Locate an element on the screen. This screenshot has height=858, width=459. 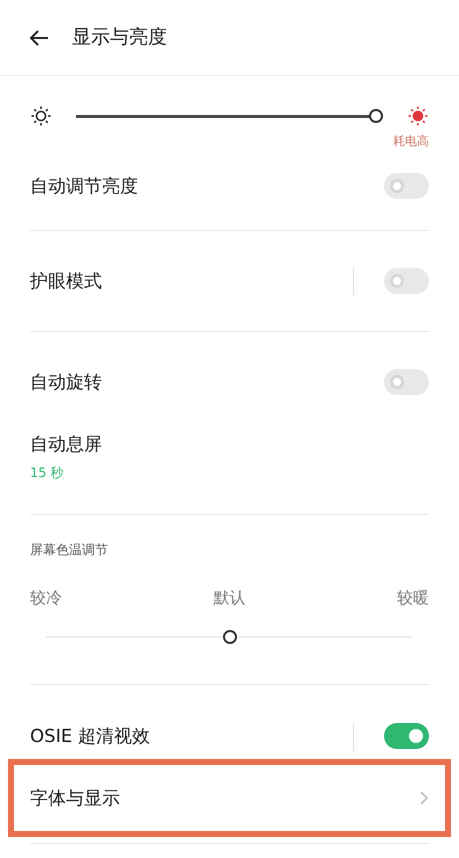
power-warning: 耗电高 is located at coordinates (411, 141).